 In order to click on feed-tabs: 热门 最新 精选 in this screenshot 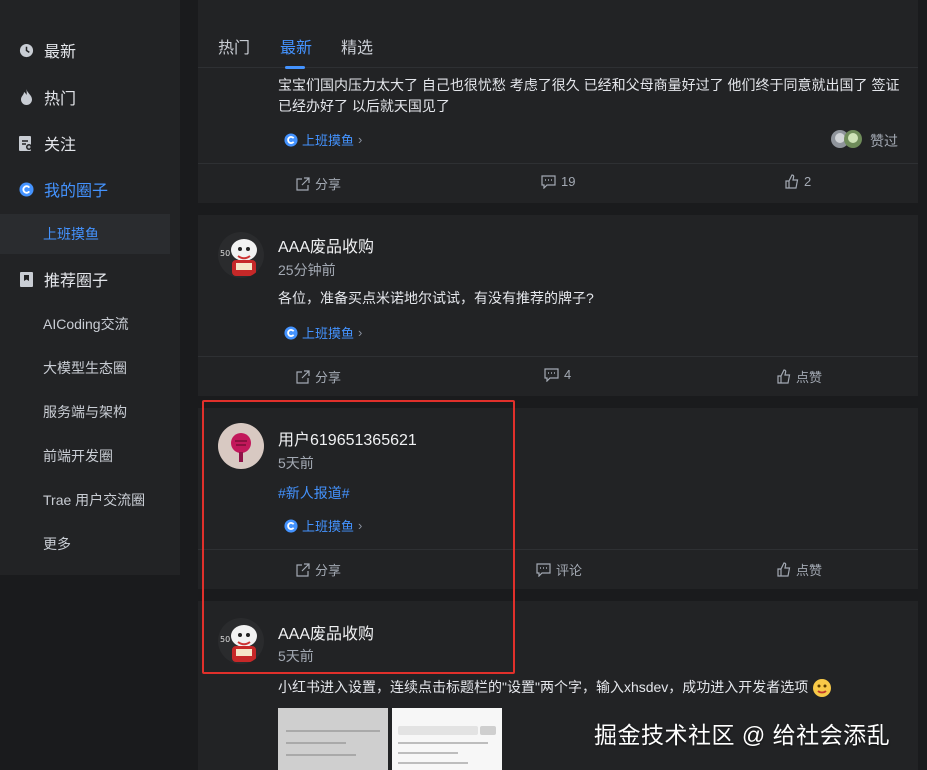, I will do `click(558, 45)`.